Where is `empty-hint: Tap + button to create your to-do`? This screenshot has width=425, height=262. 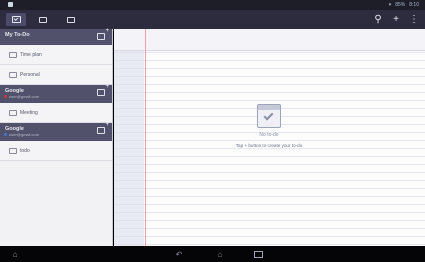
empty-hint: Tap + button to create your to-do is located at coordinates (269, 145).